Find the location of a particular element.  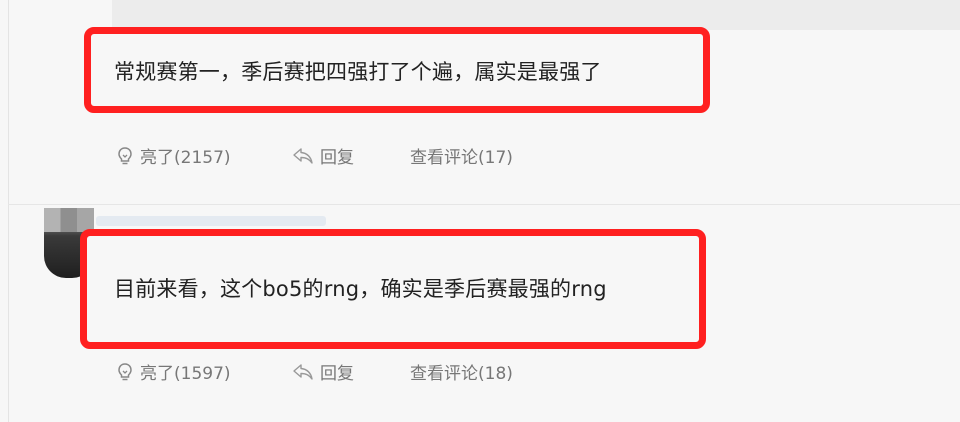

like-button: 亮了(2157) is located at coordinates (173, 155).